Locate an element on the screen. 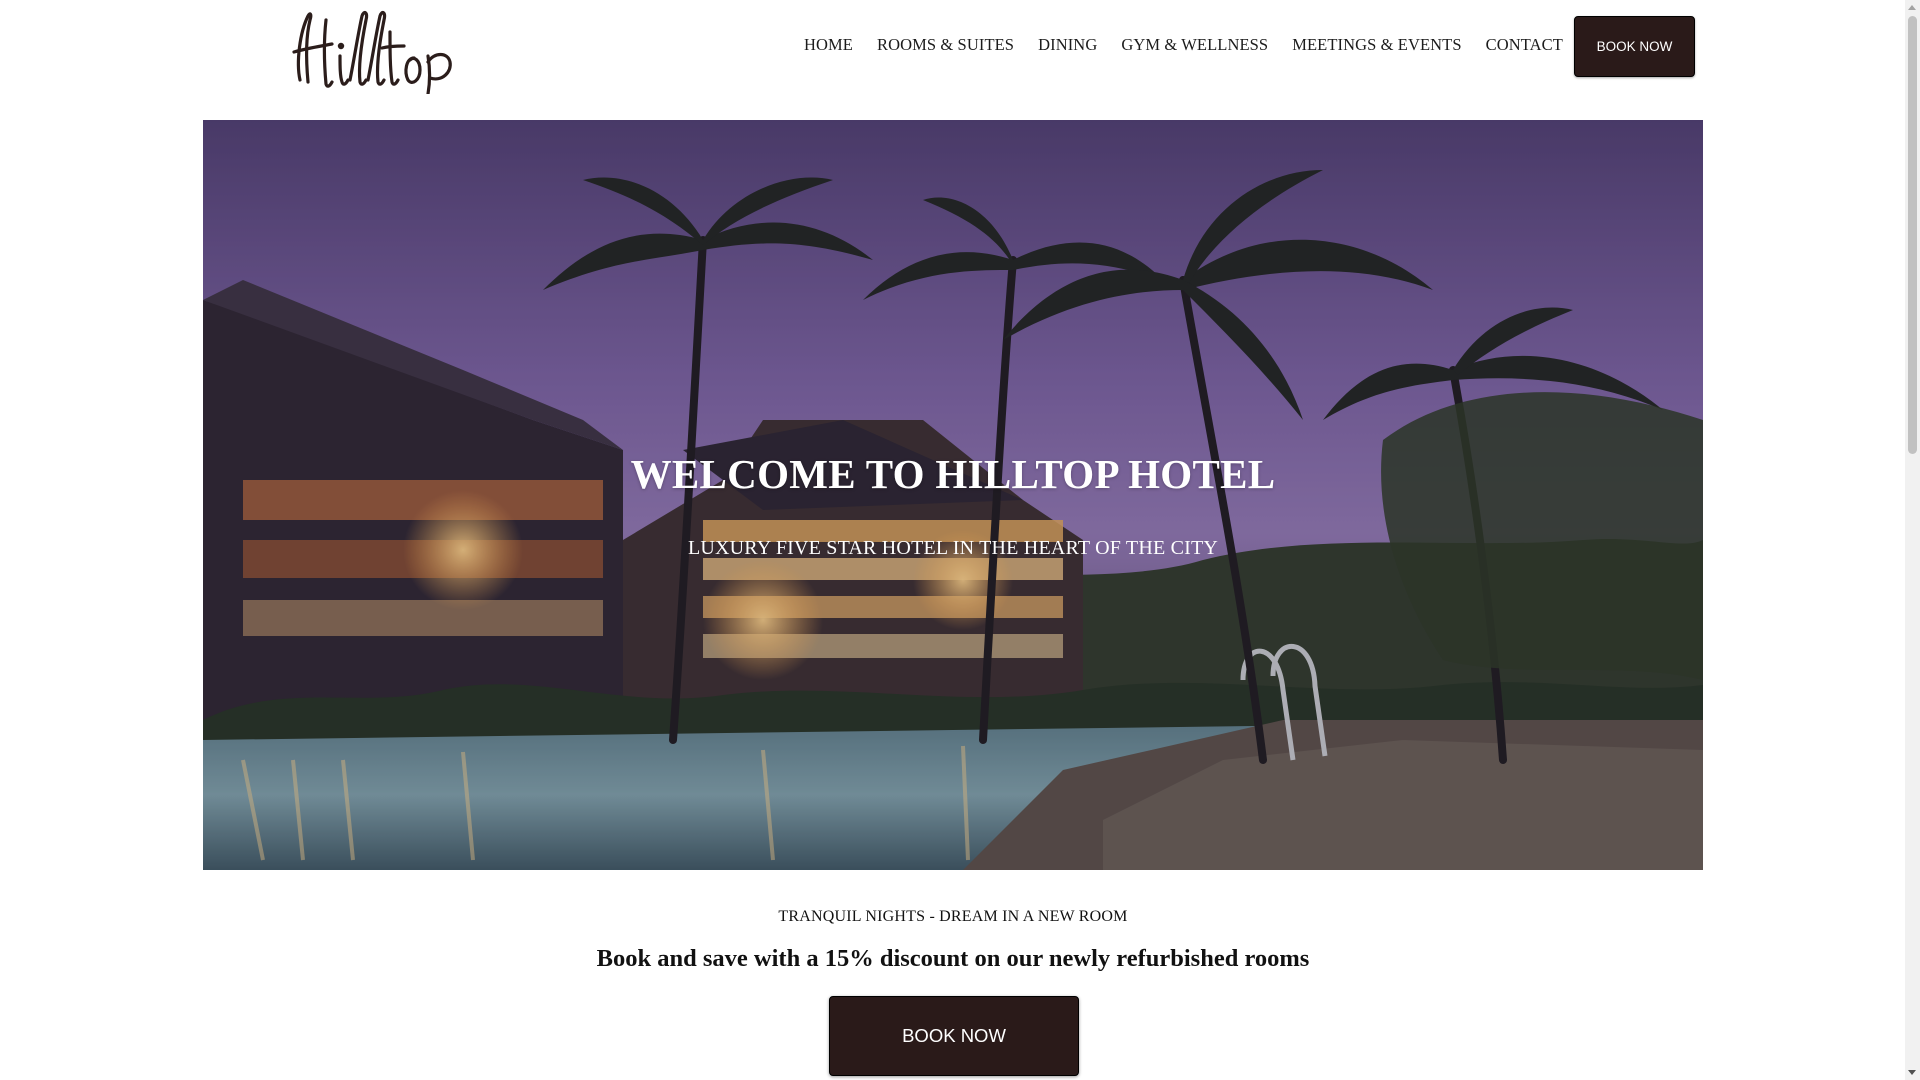 This screenshot has height=1080, width=1920. chevron-down-icon is located at coordinates (1912, 1072).